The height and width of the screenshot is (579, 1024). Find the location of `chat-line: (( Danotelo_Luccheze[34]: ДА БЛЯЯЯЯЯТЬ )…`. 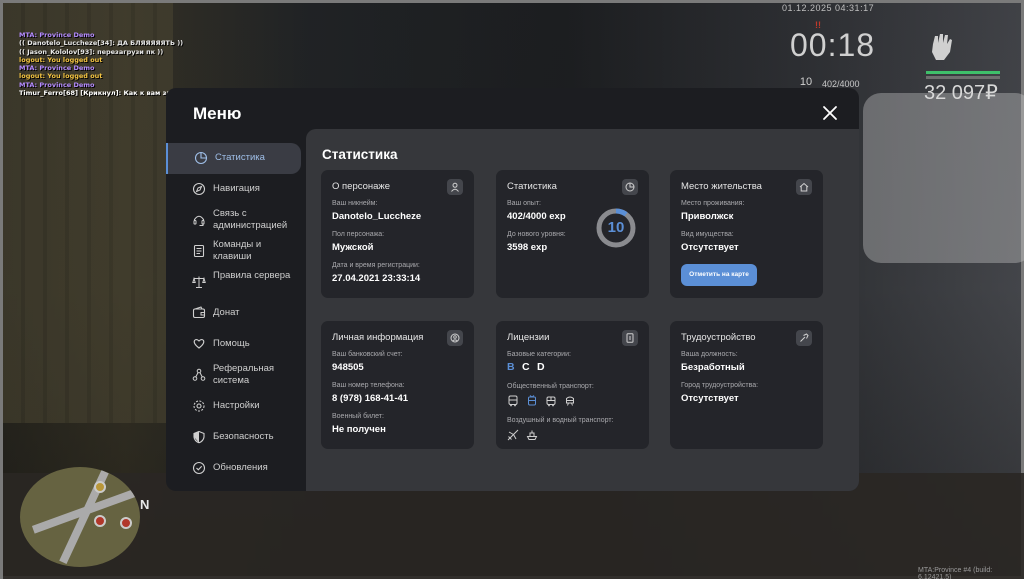

chat-line: (( Danotelo_Luccheze[34]: ДА БЛЯЯЯЯЯТЬ )… is located at coordinates (101, 43).